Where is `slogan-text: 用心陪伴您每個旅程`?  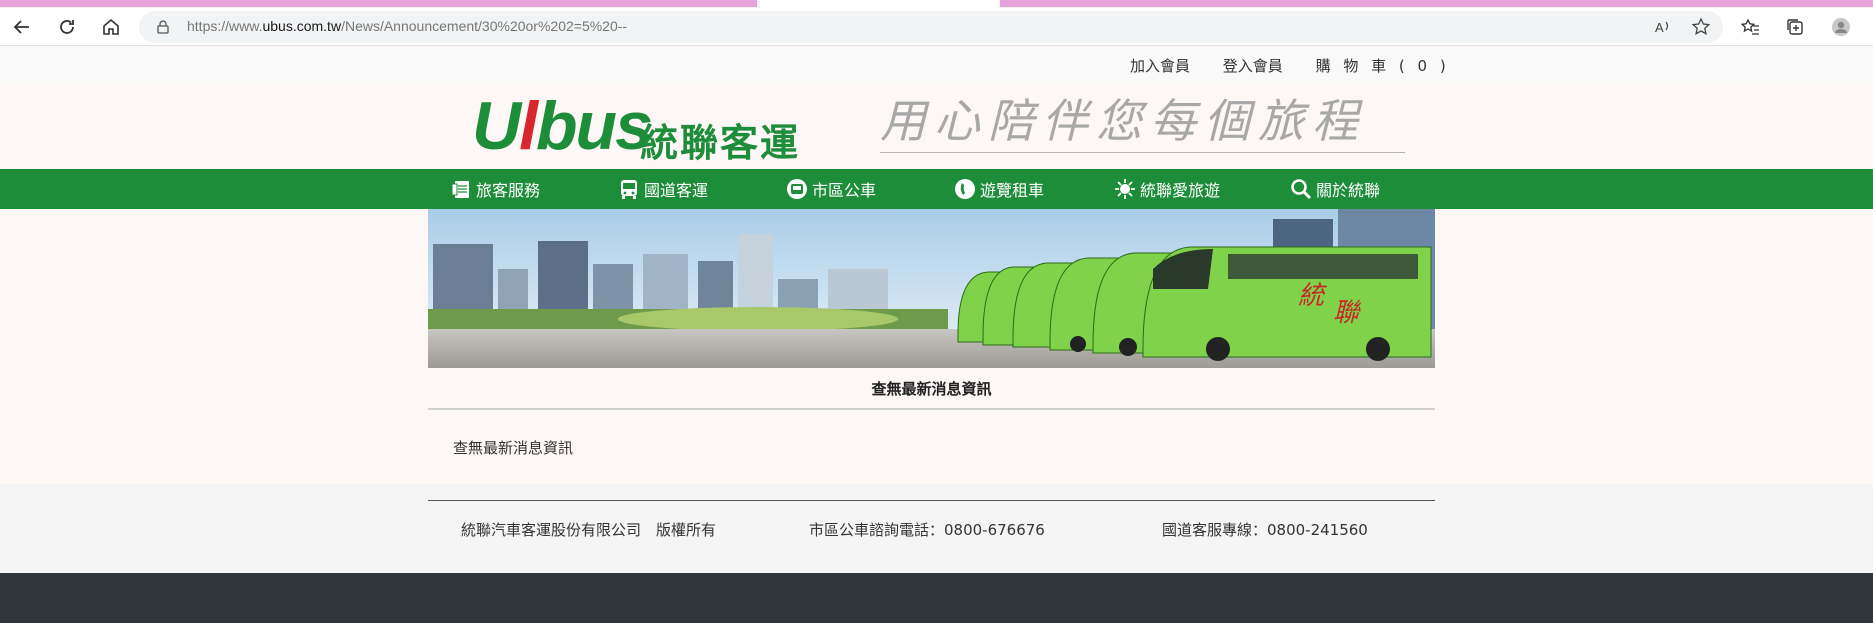
slogan-text: 用心陪伴您每個旅程 is located at coordinates (1123, 121).